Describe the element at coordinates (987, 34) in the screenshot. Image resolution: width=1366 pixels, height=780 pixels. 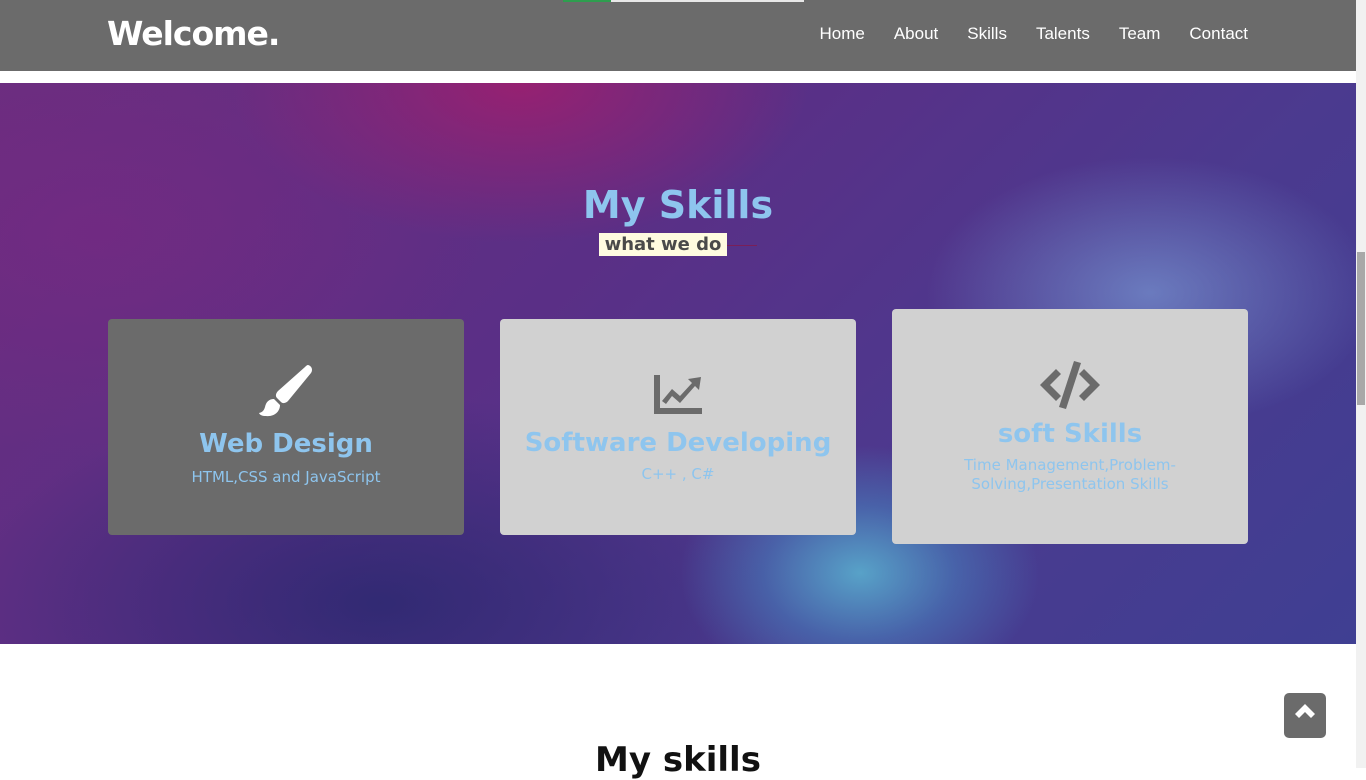
I see `nav-link-skills: Skills` at that location.